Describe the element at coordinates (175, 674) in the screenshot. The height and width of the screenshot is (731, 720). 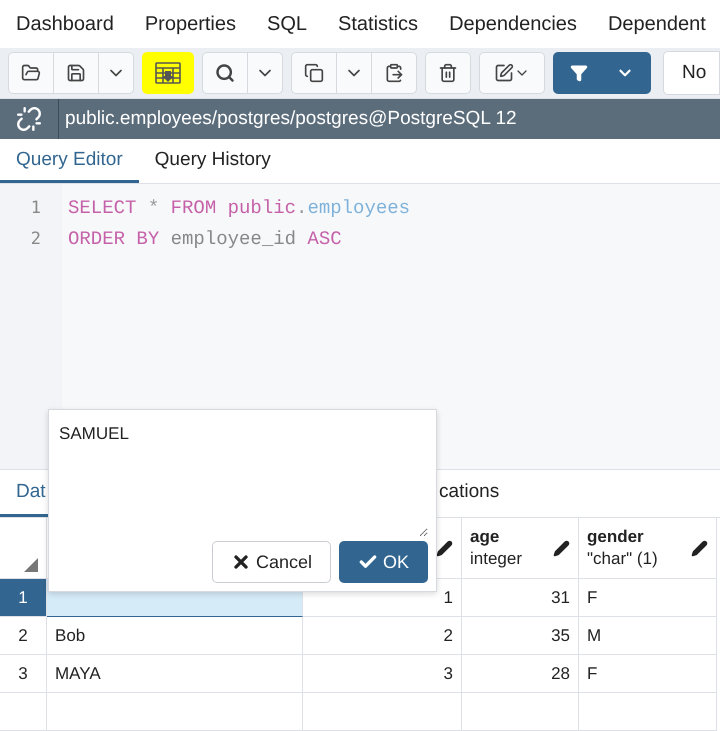
I see `table-cell: MAYA` at that location.